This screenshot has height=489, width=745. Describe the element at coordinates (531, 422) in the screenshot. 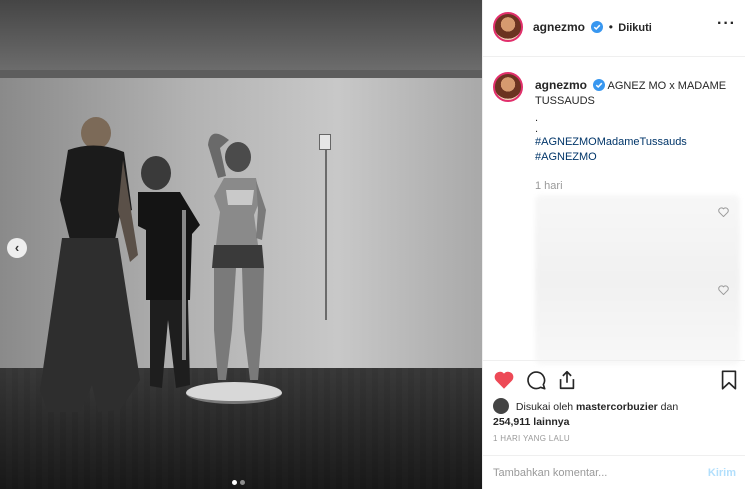

I see `likes-count: 254,911 lainnya` at that location.